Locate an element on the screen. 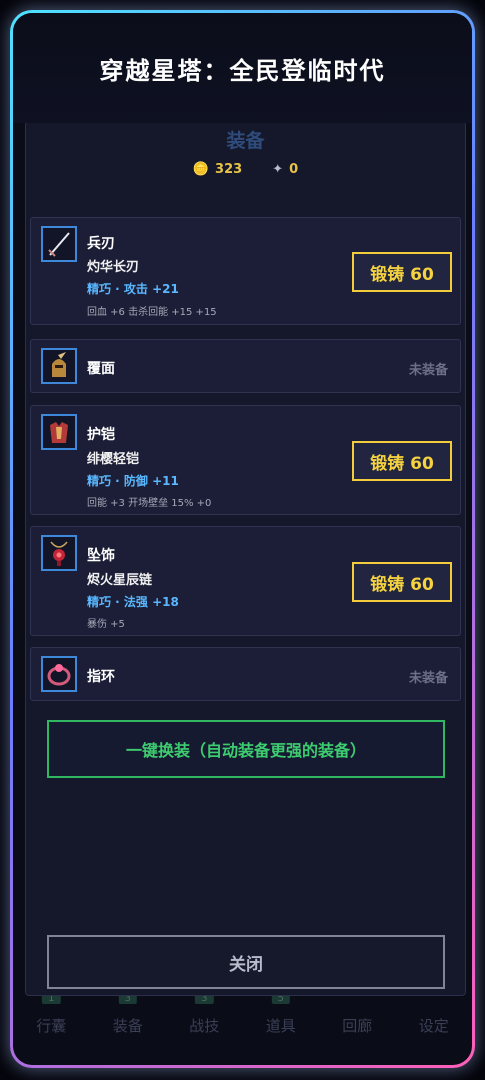  item-name: 绯樱轻铠 is located at coordinates (113, 459).